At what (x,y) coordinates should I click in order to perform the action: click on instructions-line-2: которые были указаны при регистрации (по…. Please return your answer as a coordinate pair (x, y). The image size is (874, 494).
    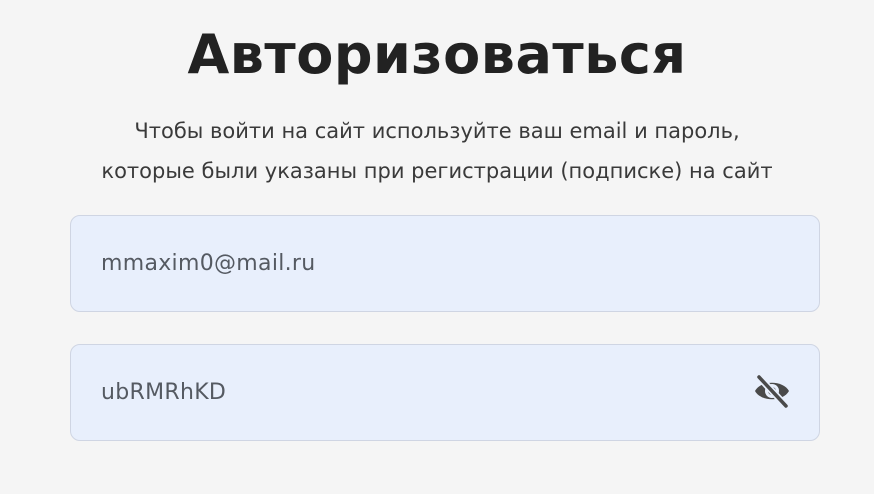
    Looking at the image, I should click on (437, 171).